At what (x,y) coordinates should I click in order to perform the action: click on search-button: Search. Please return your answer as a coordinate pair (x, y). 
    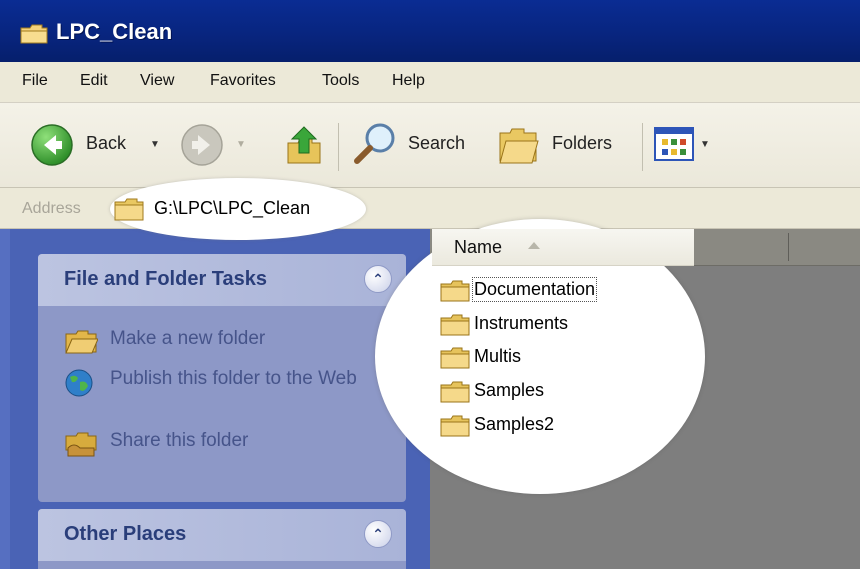
    Looking at the image, I should click on (417, 145).